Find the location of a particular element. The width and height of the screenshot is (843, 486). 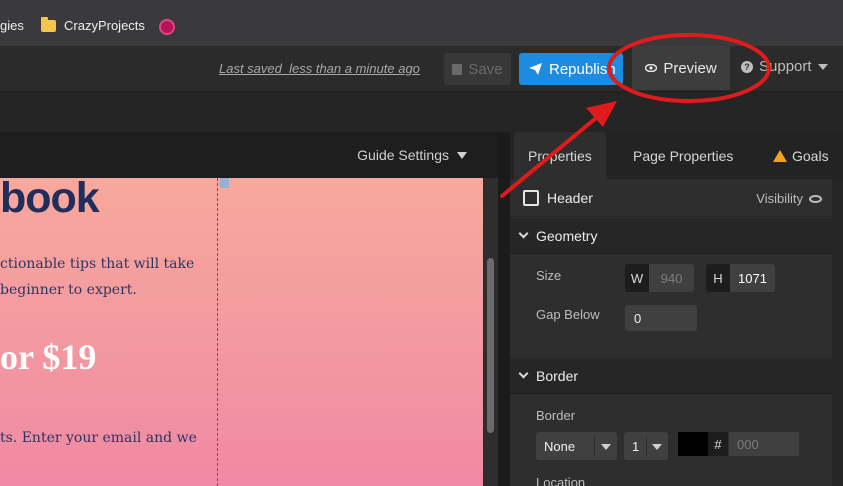

size-label: Size is located at coordinates (549, 275).